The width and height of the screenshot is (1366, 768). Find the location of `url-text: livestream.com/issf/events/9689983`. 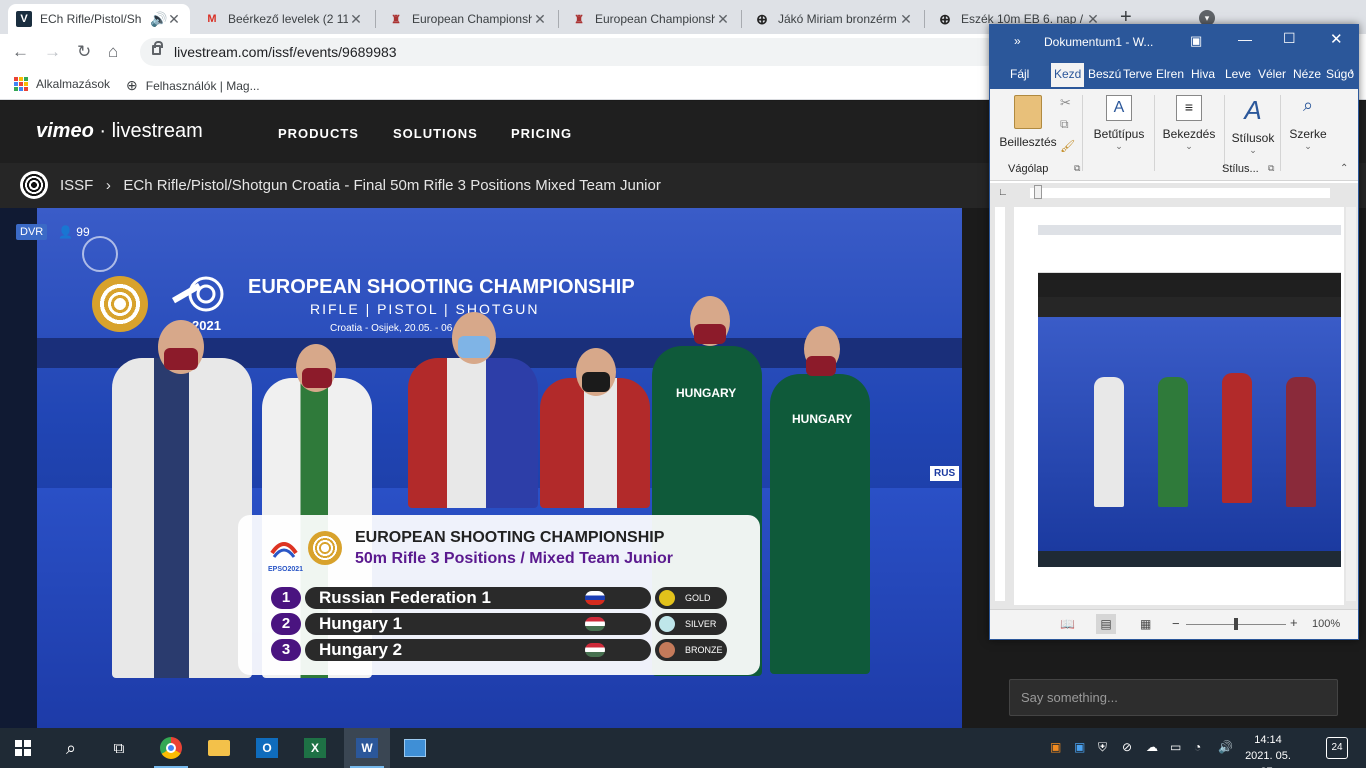

url-text: livestream.com/issf/events/9689983 is located at coordinates (285, 52).